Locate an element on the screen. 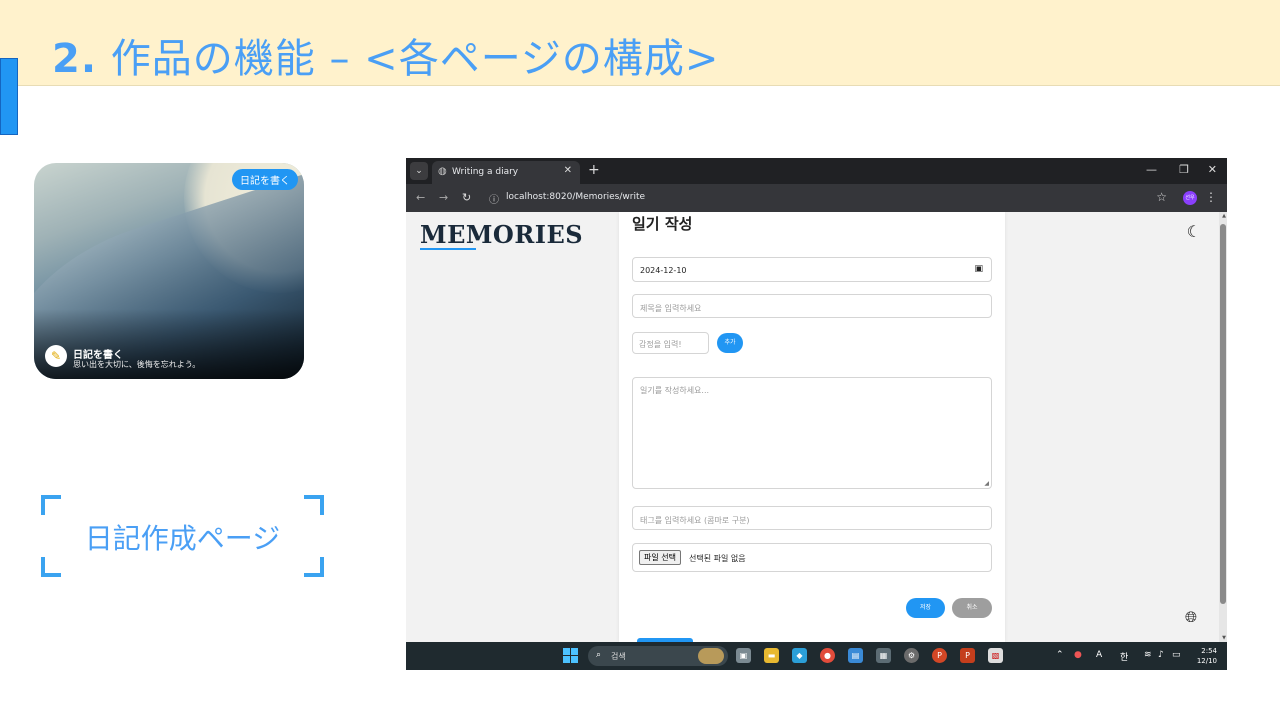  file-status: 선택된 파일 없음 is located at coordinates (717, 558).